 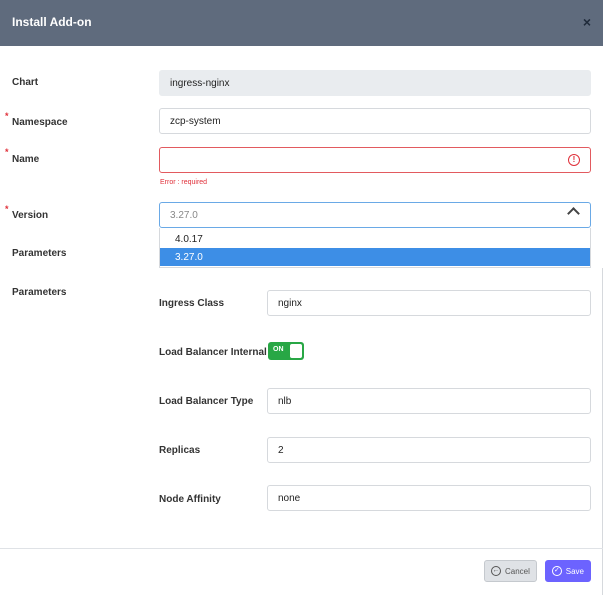 What do you see at coordinates (557, 571) in the screenshot?
I see `check-icon: ✓` at bounding box center [557, 571].